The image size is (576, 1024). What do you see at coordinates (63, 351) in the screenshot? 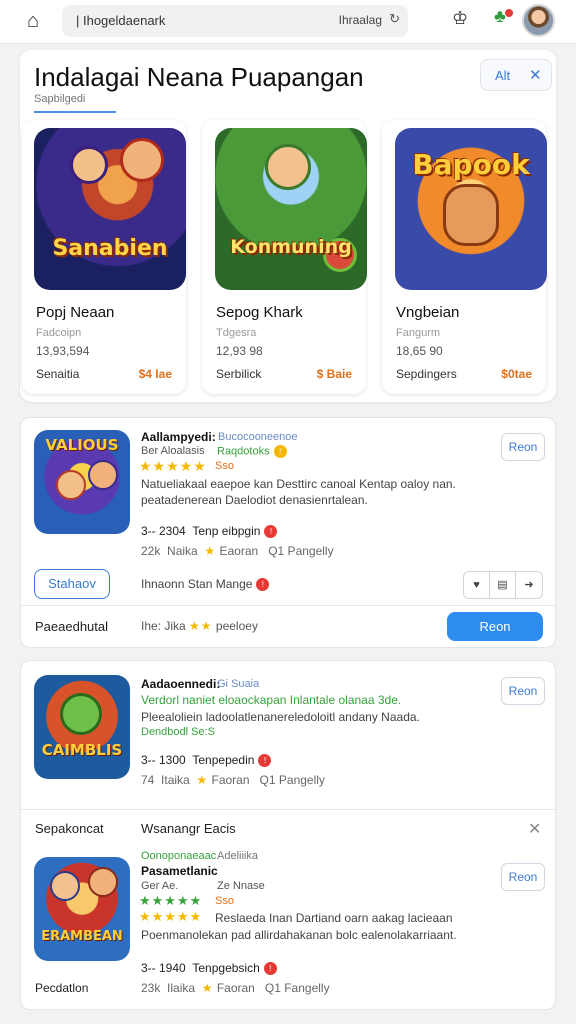
I see `download-count: 13,93,594` at bounding box center [63, 351].